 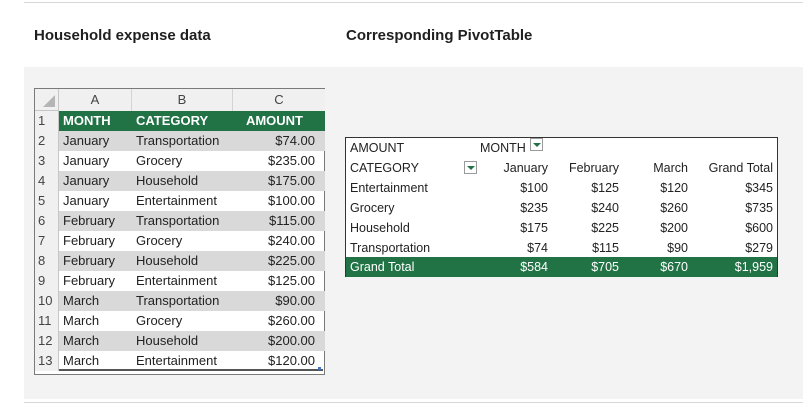 I want to click on cell-amount: $74.00, so click(x=295, y=141).